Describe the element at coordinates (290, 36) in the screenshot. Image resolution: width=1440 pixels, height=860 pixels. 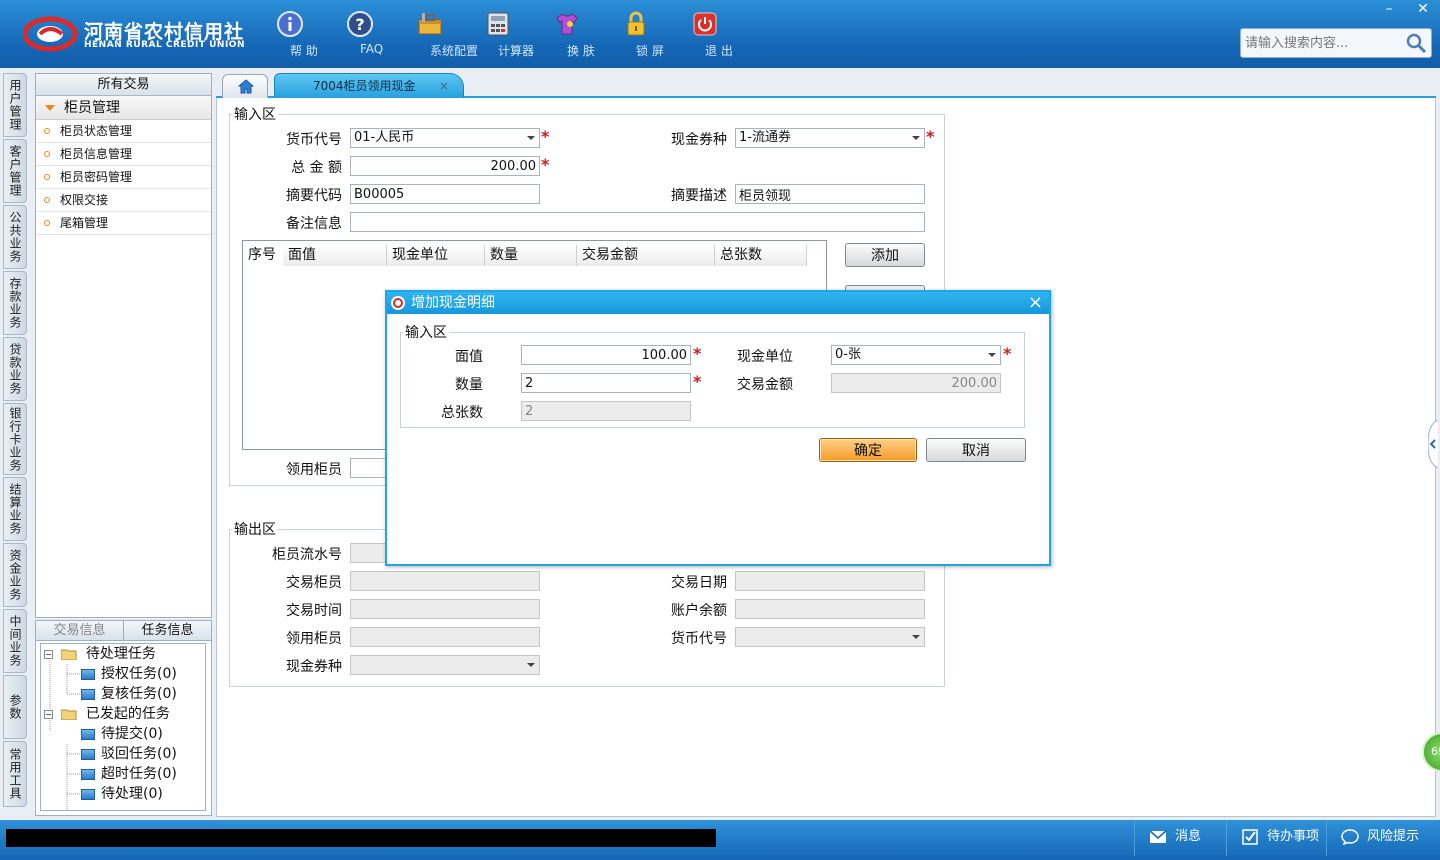
I see `help-button: 帮 助` at that location.